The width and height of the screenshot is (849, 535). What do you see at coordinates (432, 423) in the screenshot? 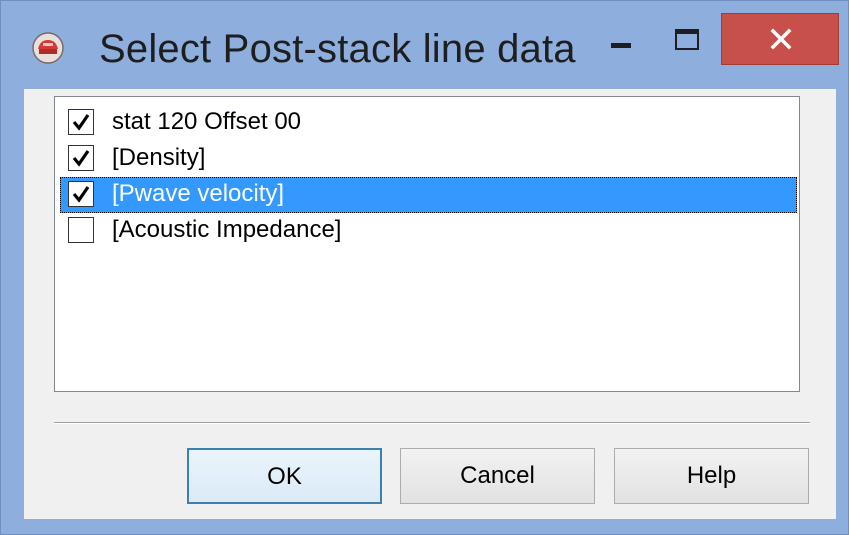
I see `divider` at bounding box center [432, 423].